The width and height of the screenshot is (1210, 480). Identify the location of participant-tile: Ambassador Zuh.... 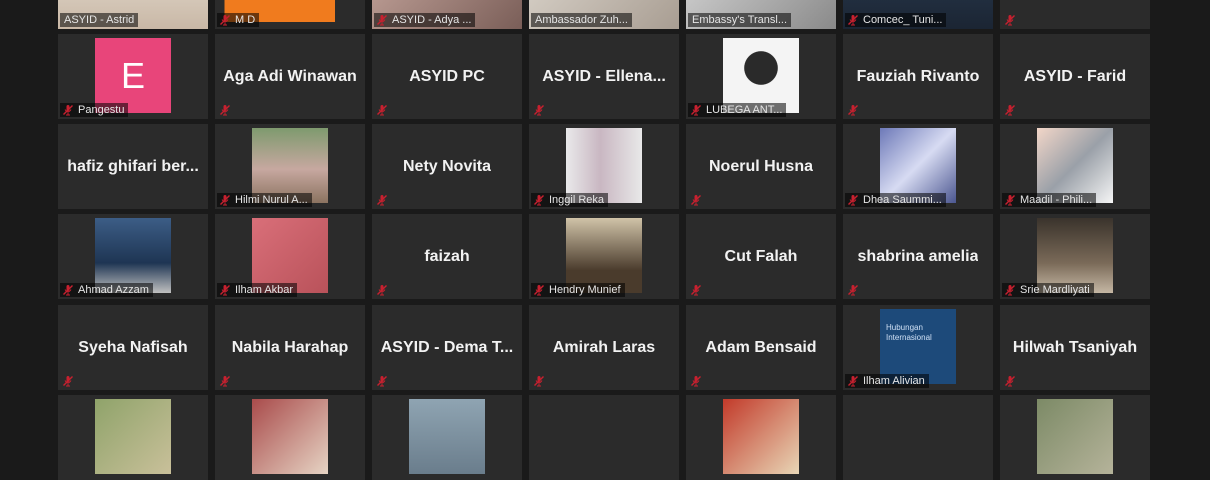
(604, 14).